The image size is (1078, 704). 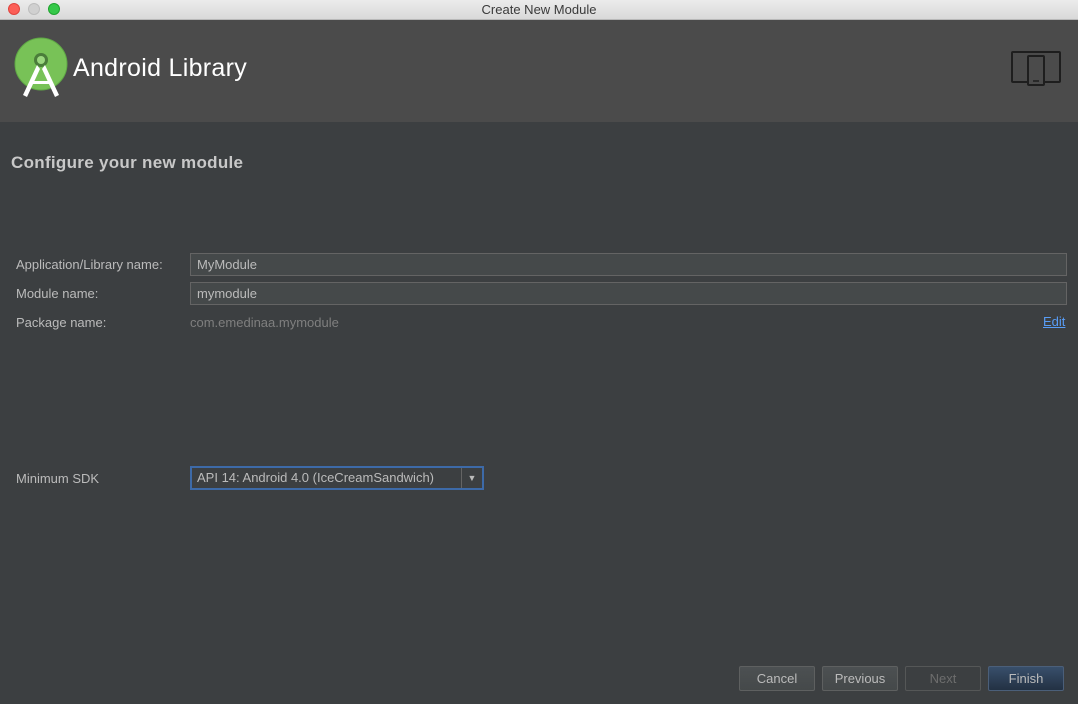 What do you see at coordinates (1054, 321) in the screenshot?
I see `edit-package-link: Edit` at bounding box center [1054, 321].